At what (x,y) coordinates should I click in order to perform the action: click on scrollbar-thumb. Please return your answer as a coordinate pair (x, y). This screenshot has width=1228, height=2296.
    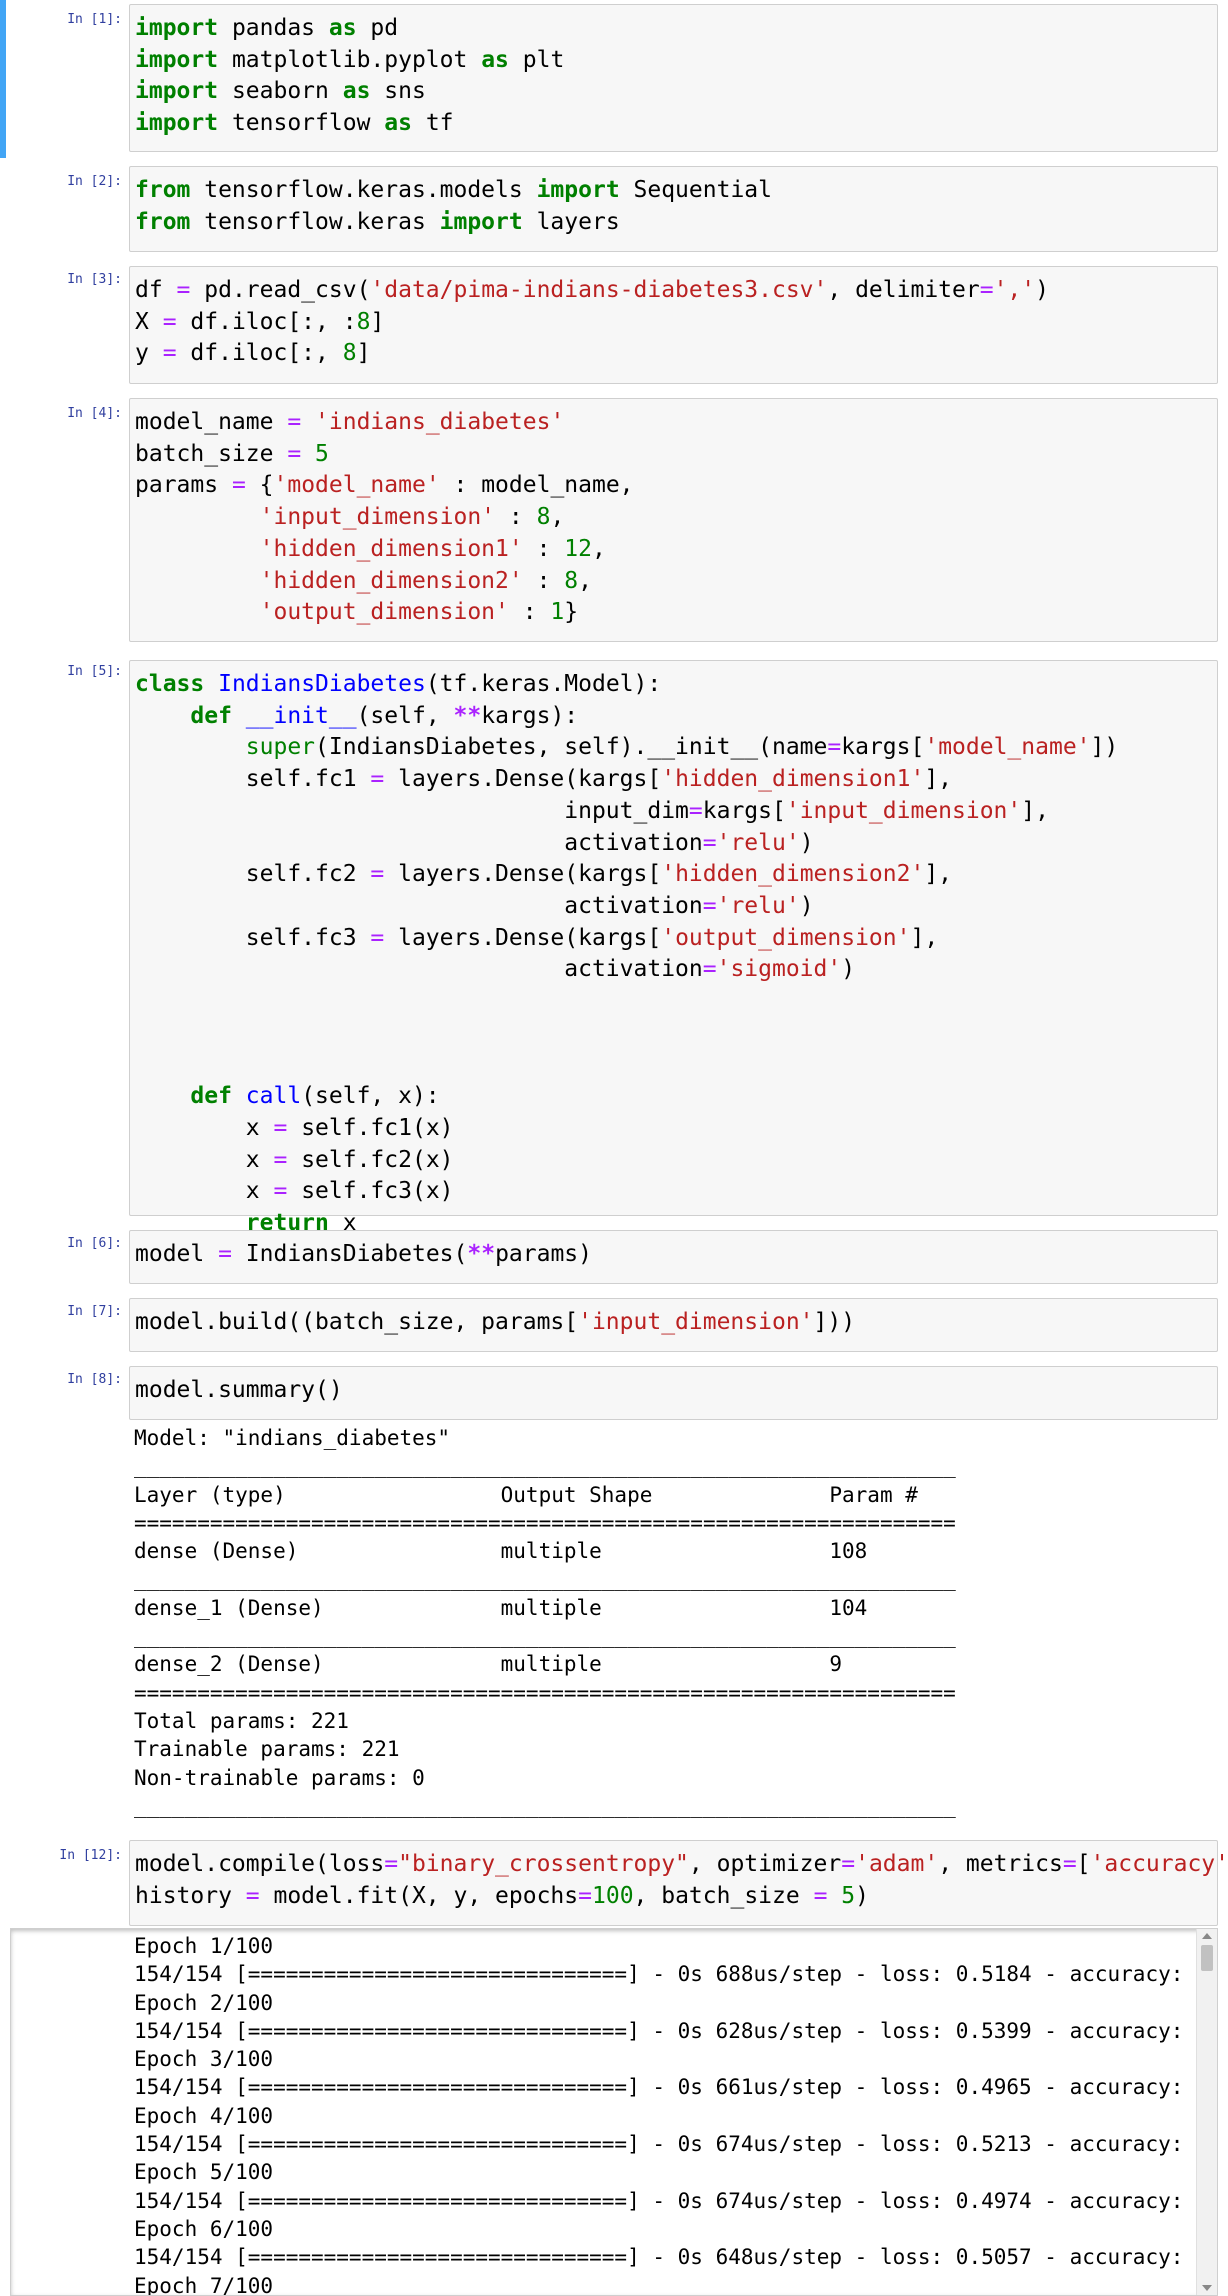
    Looking at the image, I should click on (1207, 1958).